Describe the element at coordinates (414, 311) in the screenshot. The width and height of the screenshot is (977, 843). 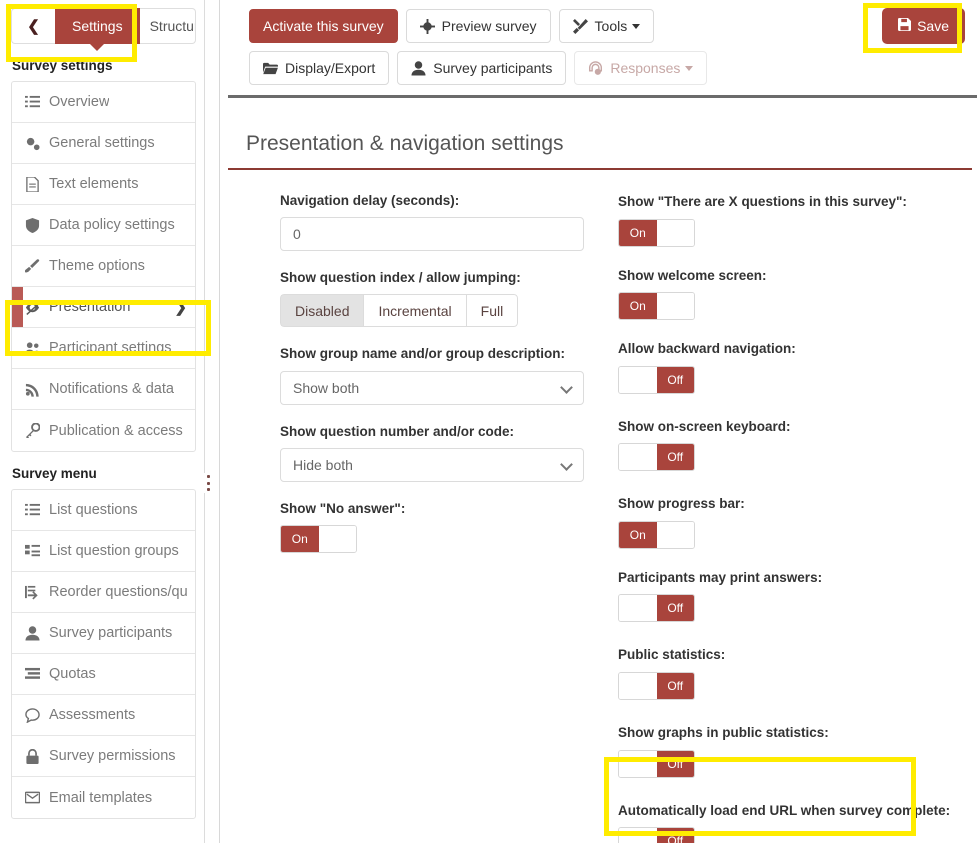
I see `question-index-option-incremental: Incremental` at that location.